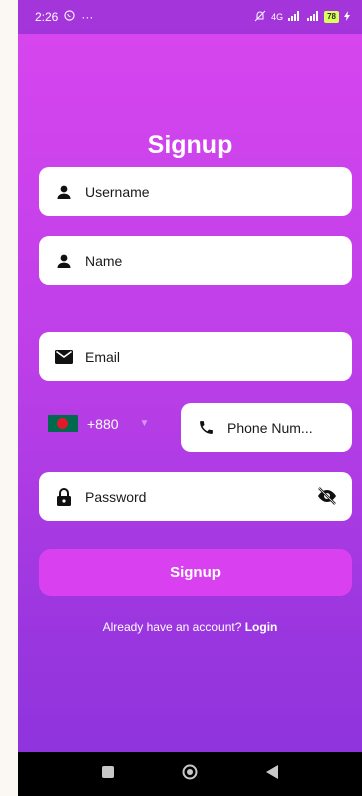 This screenshot has width=362, height=796. I want to click on country-code-selector: +880 ▼, so click(98, 423).